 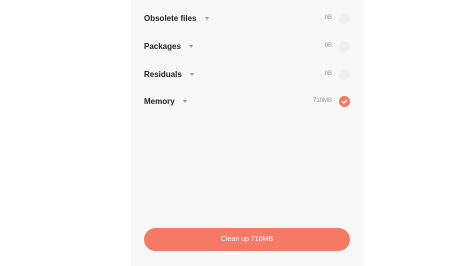 I want to click on checkbox-checked, so click(x=344, y=101).